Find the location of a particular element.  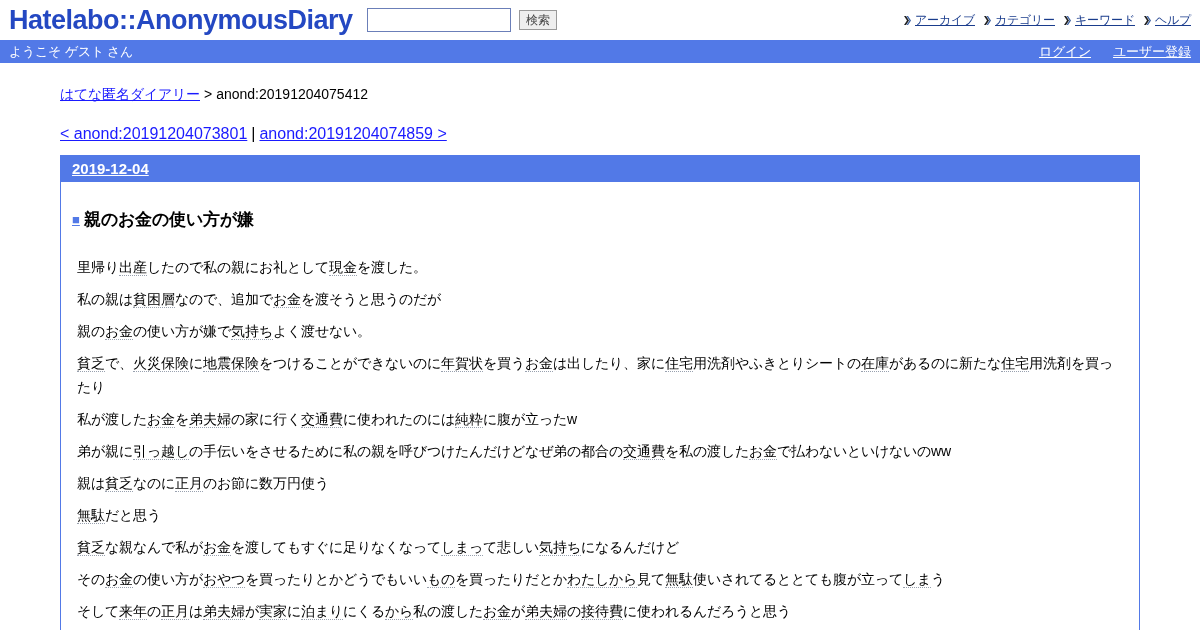

paragraph: 貧乏で、火災保険に地震保険をつけることができないのに年賀状を買う お金は出したり、家に住宅用洗剤やふきとりシートの在庫があるのに新たな住宅用洗剤を買ったり is located at coordinates (595, 375).